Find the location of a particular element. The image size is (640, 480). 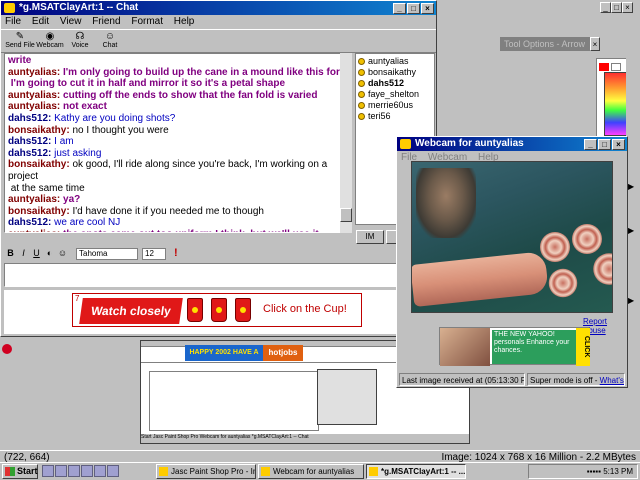

ie-icon is located at coordinates (48, 471).